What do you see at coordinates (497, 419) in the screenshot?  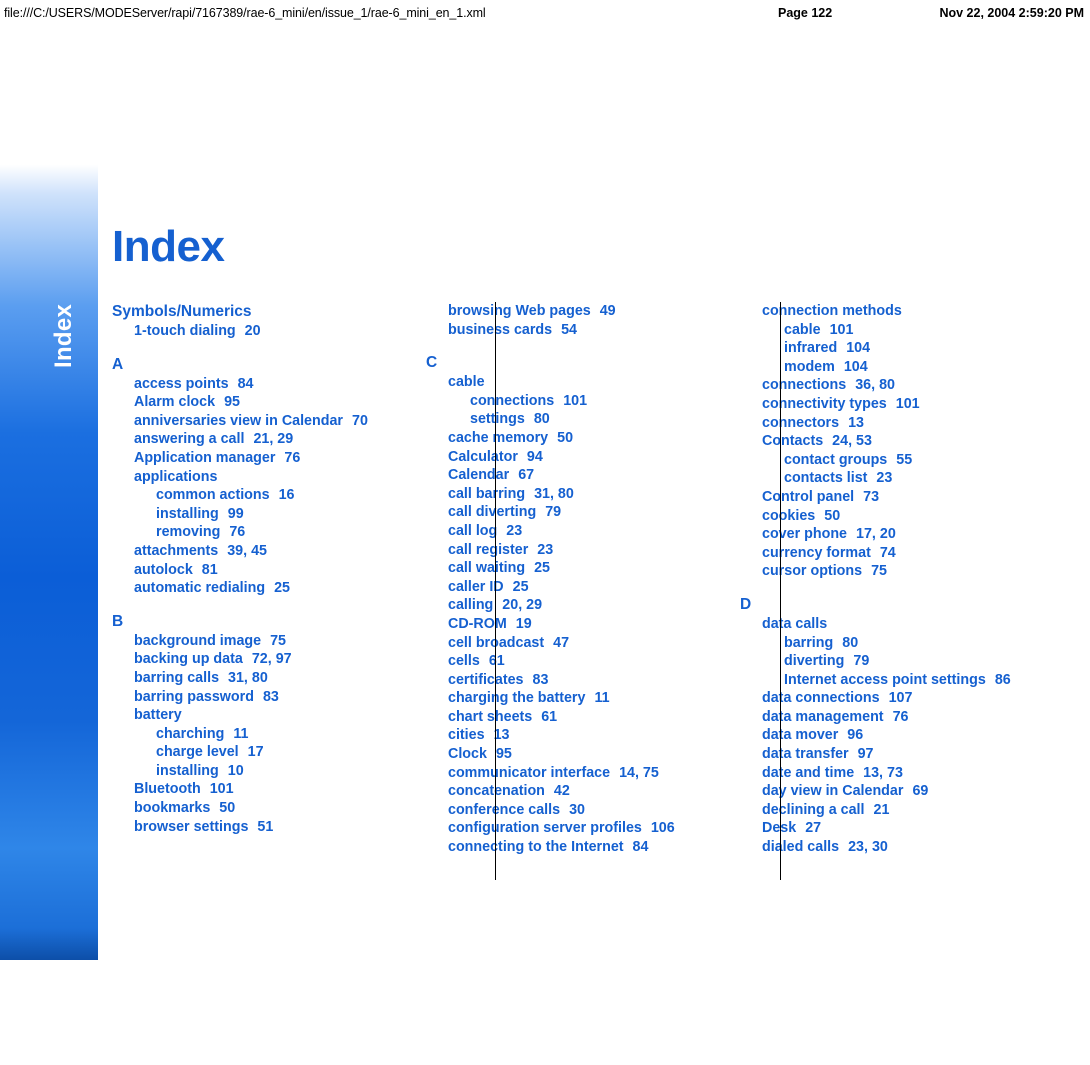 I see `index-entry-text: settings` at bounding box center [497, 419].